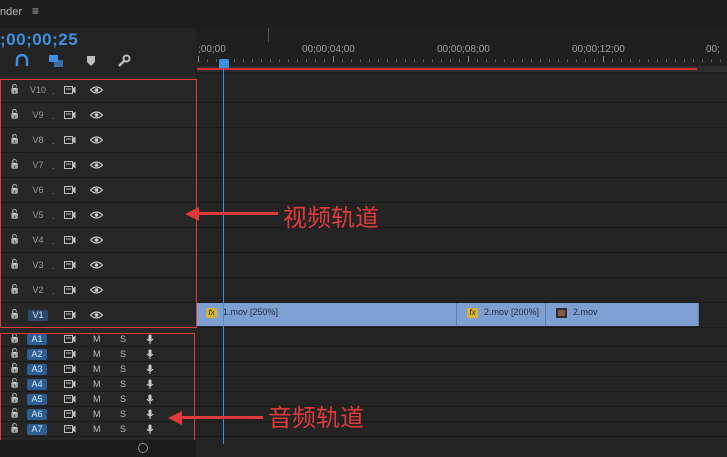 This screenshot has width=727, height=457. What do you see at coordinates (598, 49) in the screenshot?
I see `ruler-label: 00;00;12;00` at bounding box center [598, 49].